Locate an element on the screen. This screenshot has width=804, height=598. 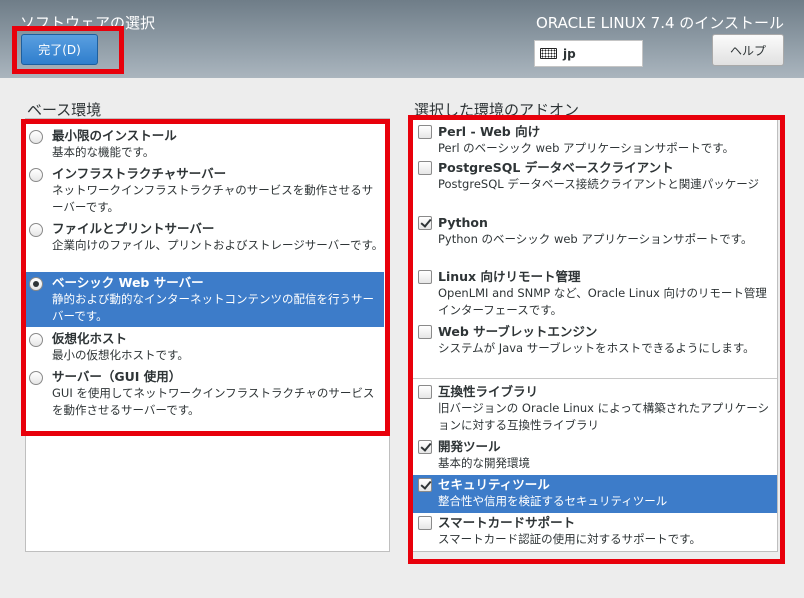
addon-description: スマートカード認証の使用に対するサポートです。 is located at coordinates (570, 539).